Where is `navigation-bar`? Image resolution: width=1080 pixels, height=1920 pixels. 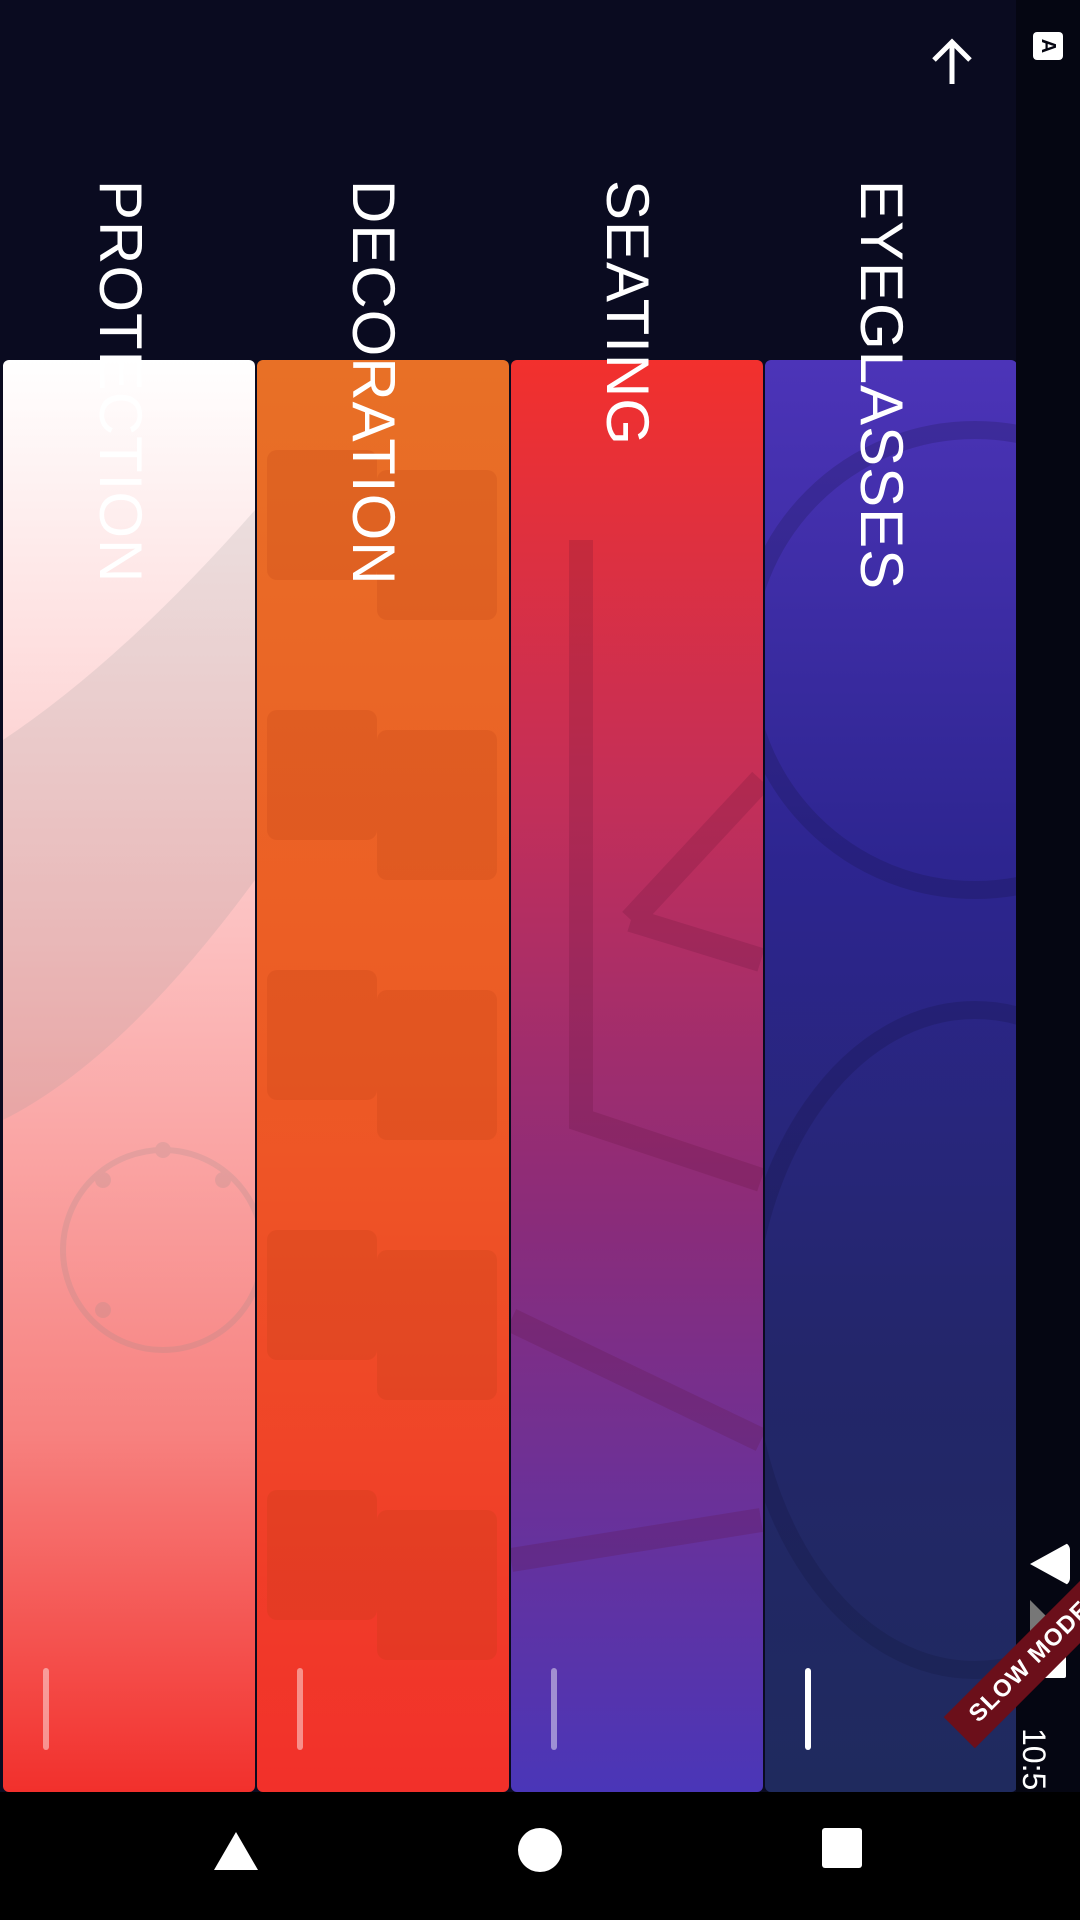
navigation-bar is located at coordinates (540, 1856).